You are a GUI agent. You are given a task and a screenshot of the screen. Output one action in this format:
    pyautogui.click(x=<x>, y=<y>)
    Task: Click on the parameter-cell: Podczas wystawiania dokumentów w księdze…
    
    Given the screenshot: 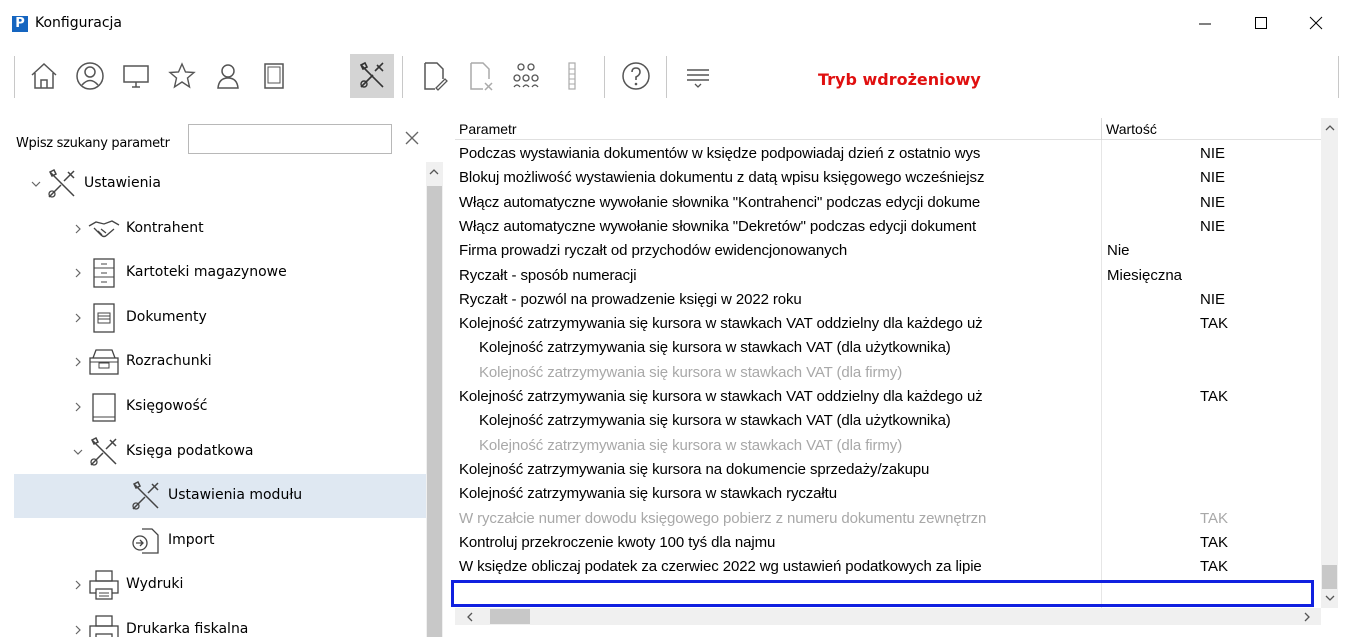 What is the action you would take?
    pyautogui.click(x=720, y=153)
    